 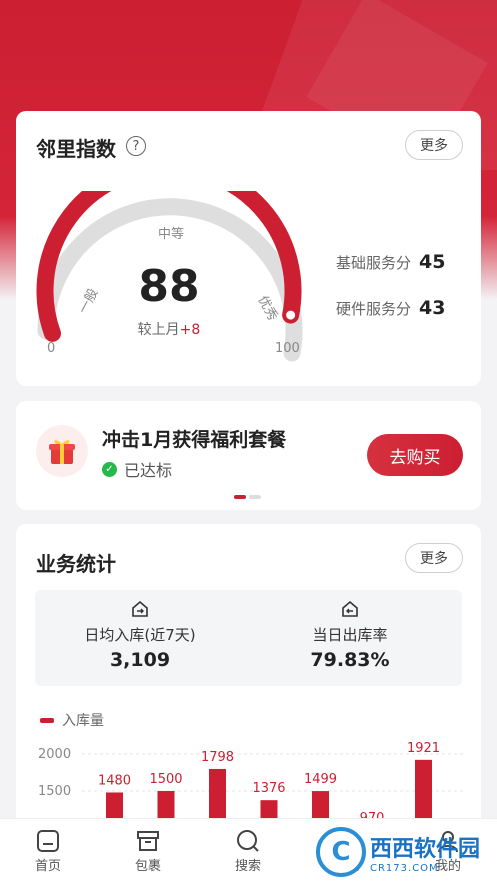 What do you see at coordinates (158, 330) in the screenshot?
I see `compare-label: 较上月` at bounding box center [158, 330].